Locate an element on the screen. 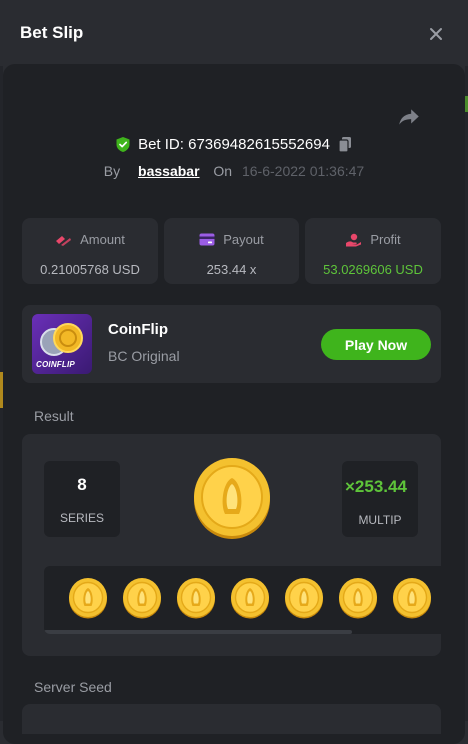 The image size is (468, 744). bet-byline: By bassabar On 16-6-2022 01:36:47 is located at coordinates (234, 171).